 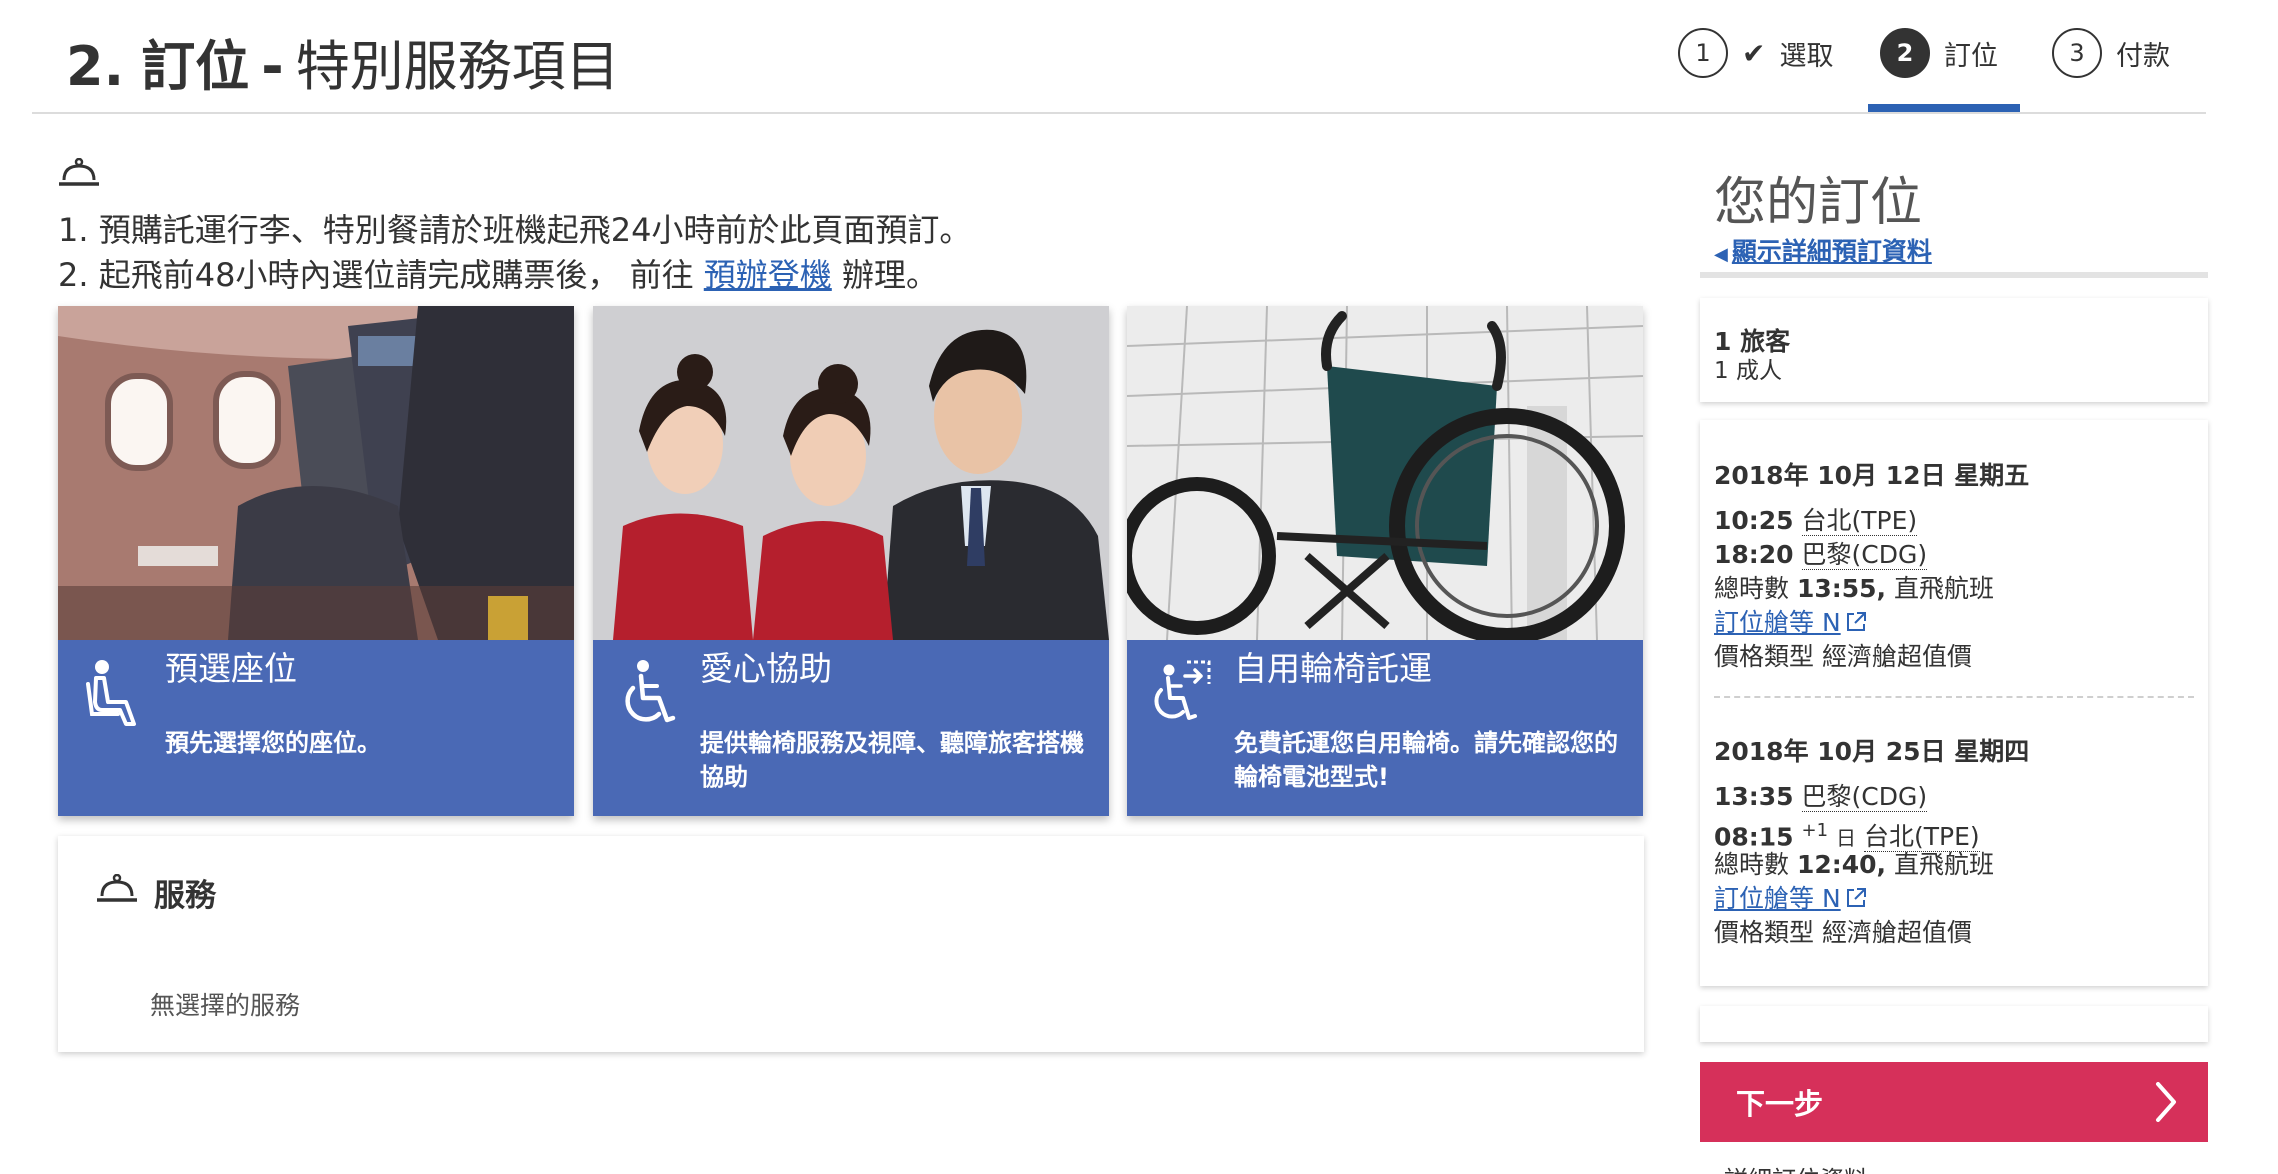 What do you see at coordinates (892, 760) in the screenshot?
I see `card-description: 提供輪椅服務及視障、聽障旅客搭機協助` at bounding box center [892, 760].